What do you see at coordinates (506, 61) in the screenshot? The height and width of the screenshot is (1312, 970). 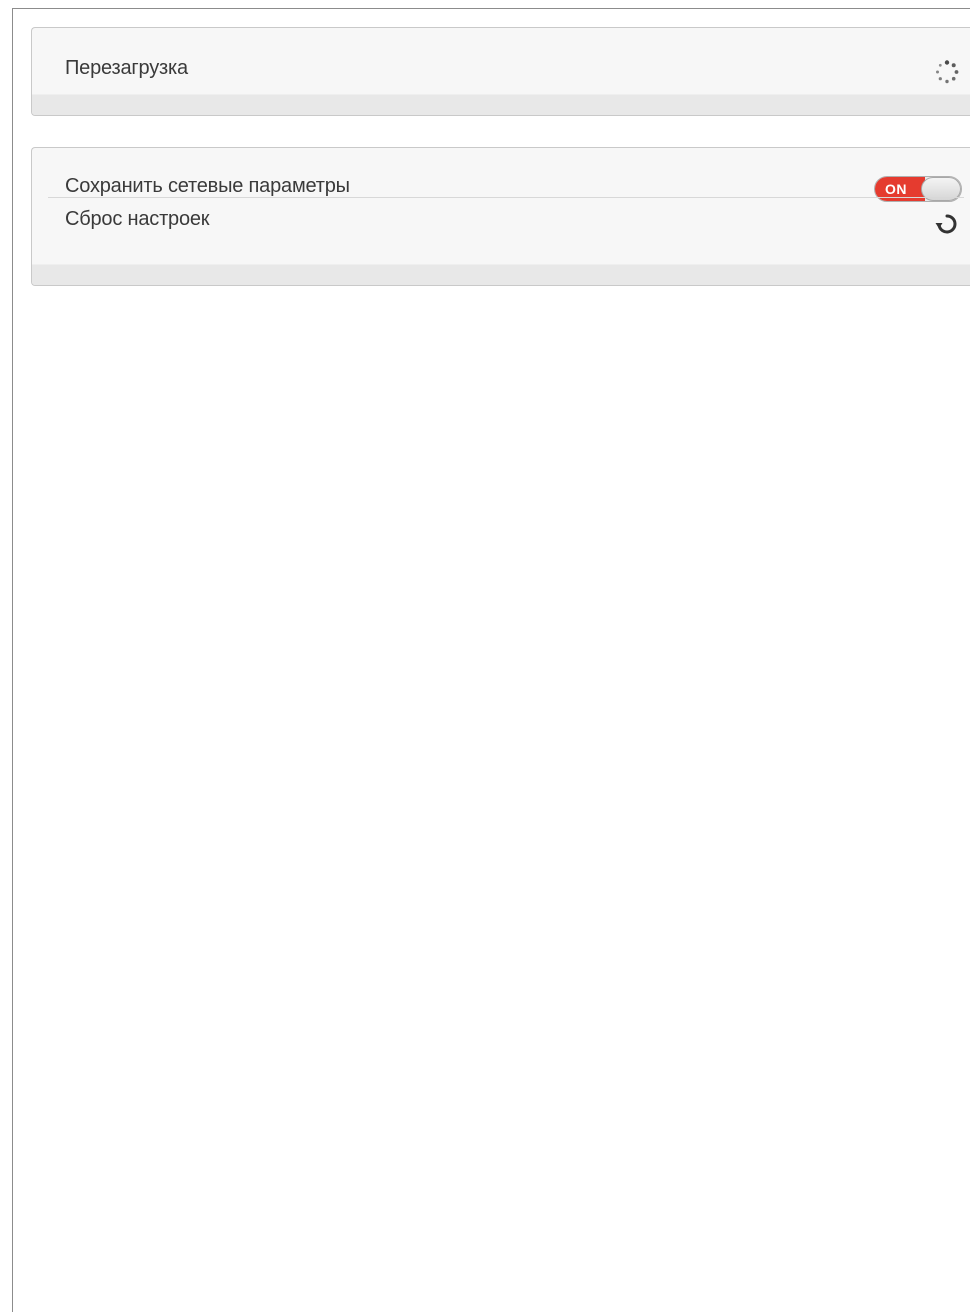 I see `reboot-row: Перезагрузка` at bounding box center [506, 61].